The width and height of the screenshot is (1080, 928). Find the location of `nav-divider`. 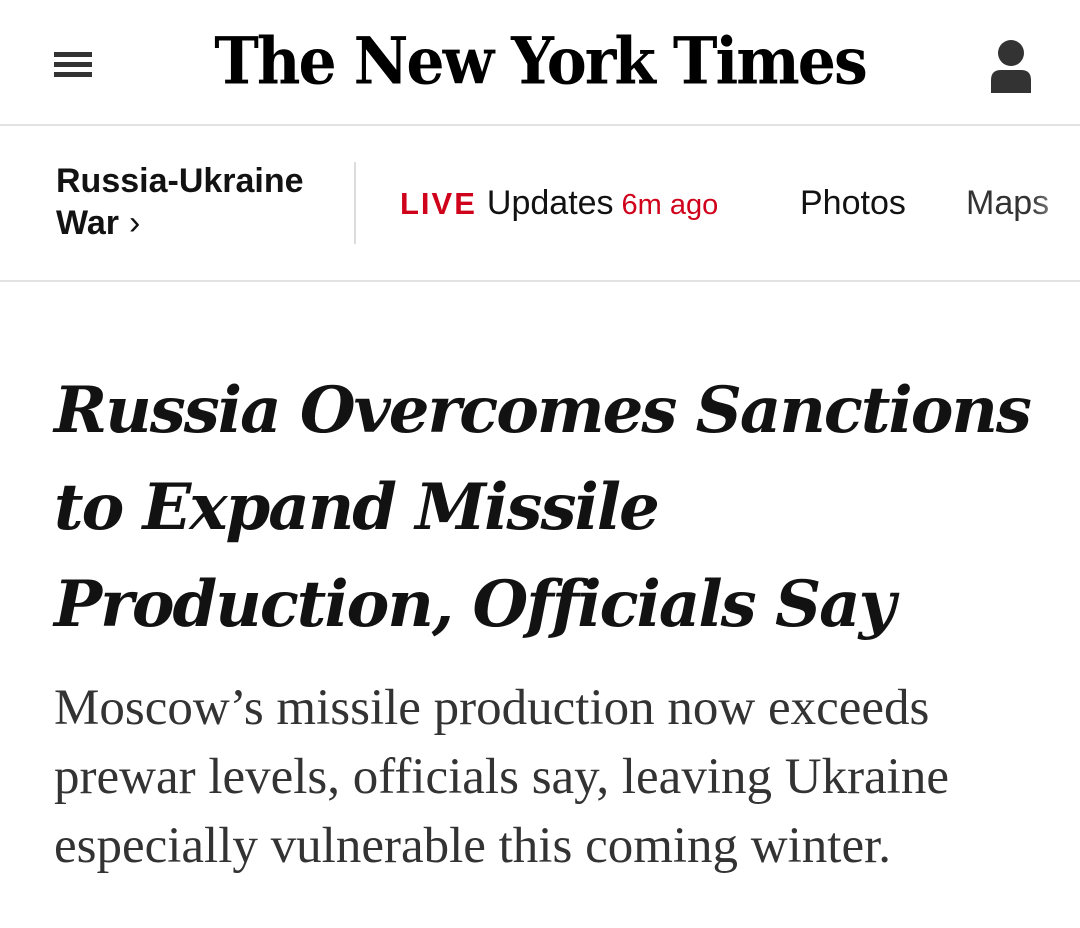

nav-divider is located at coordinates (355, 203).